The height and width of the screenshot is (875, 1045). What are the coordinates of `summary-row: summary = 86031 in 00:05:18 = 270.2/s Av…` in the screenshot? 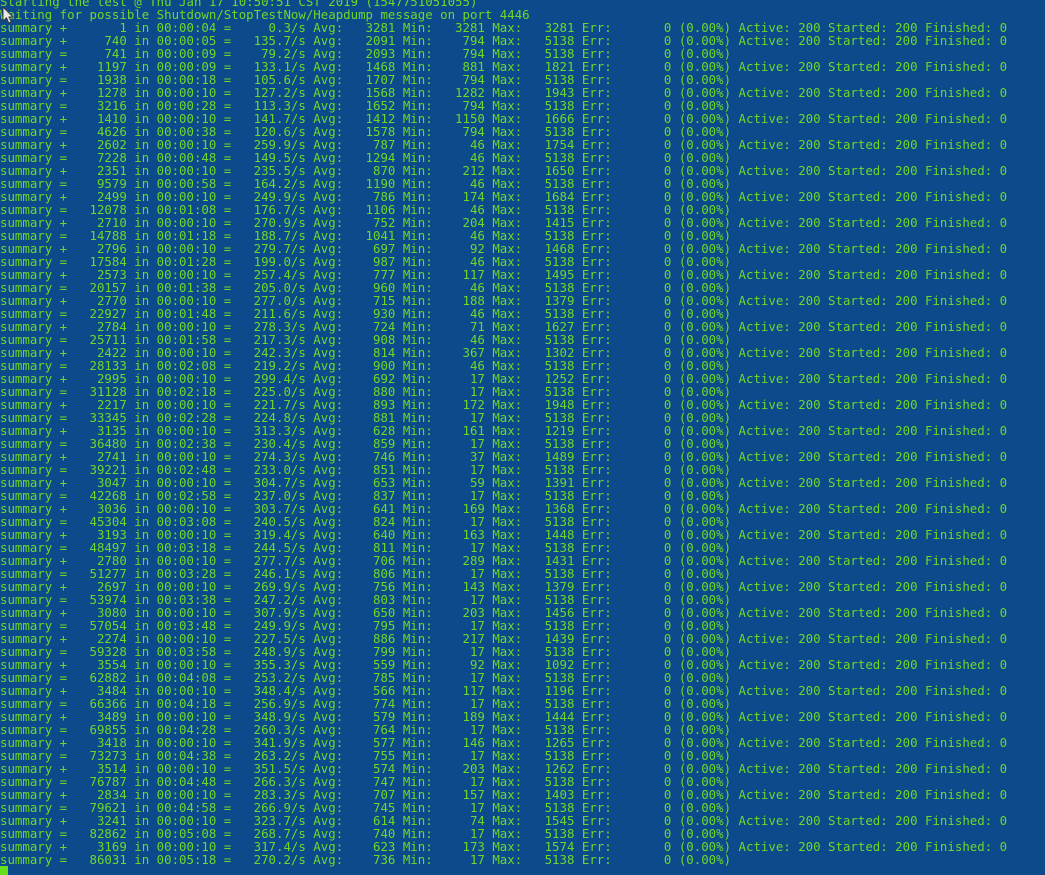 It's located at (366, 859).